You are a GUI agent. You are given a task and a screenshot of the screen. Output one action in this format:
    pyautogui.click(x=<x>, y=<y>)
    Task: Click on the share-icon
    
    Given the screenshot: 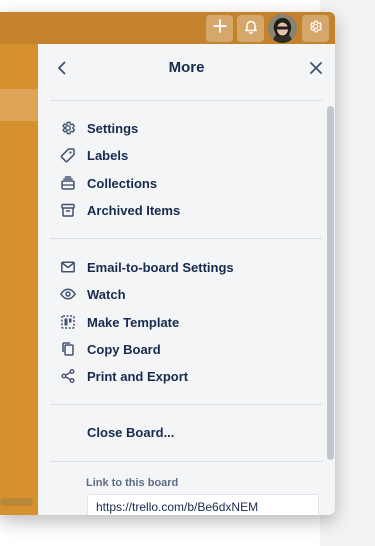 What is the action you would take?
    pyautogui.click(x=68, y=376)
    